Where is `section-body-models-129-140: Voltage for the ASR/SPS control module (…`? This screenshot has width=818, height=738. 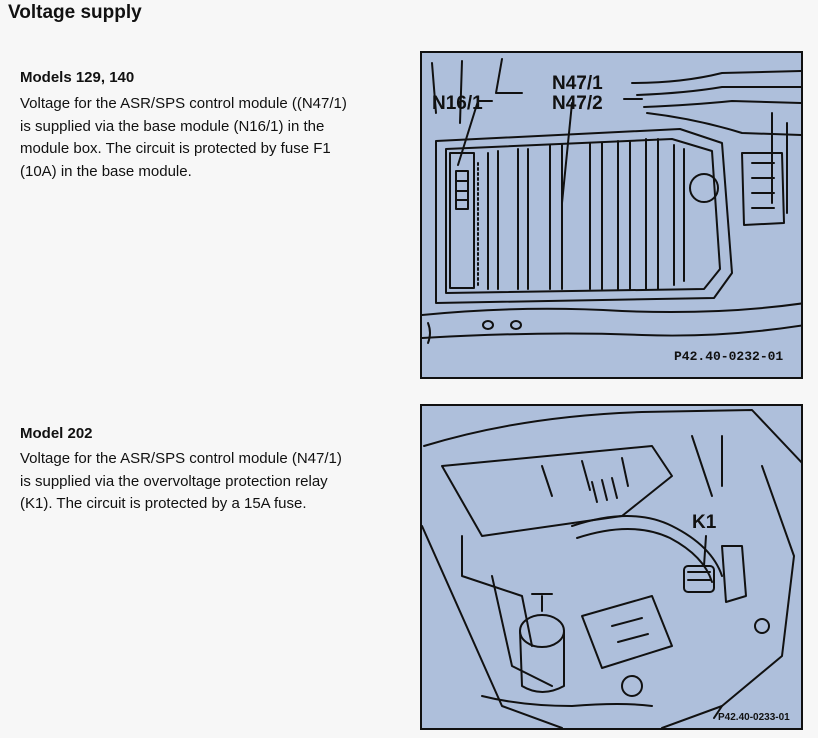
section-body-models-129-140: Voltage for the ASR/SPS control module (… is located at coordinates (183, 137).